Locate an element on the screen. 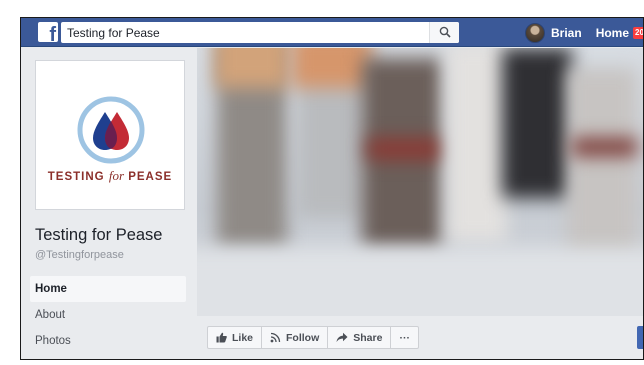 The width and height of the screenshot is (644, 365). logo-word-testing: TESTING is located at coordinates (76, 177).